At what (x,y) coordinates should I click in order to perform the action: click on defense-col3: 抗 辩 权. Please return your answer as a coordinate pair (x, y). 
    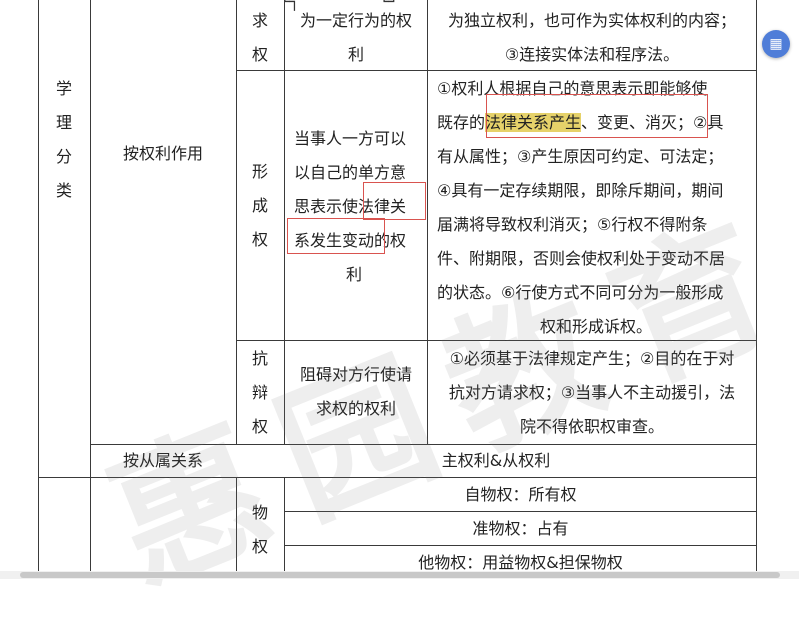
    Looking at the image, I should click on (259, 392).